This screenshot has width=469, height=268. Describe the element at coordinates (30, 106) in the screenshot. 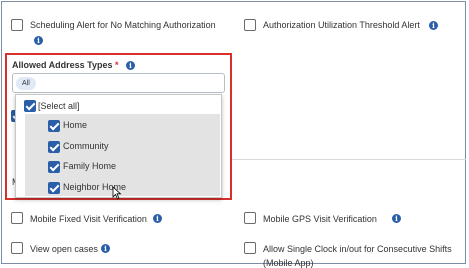

I see `select-all-checkbox` at that location.